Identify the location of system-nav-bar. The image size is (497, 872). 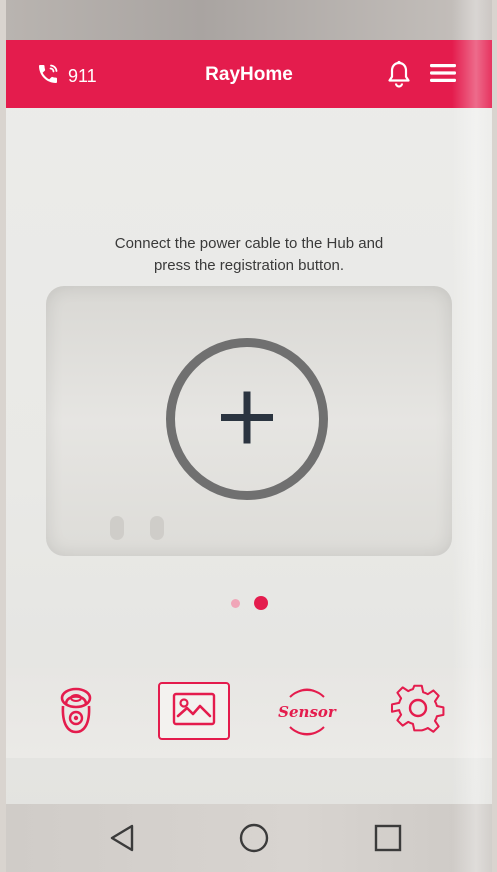
(249, 838).